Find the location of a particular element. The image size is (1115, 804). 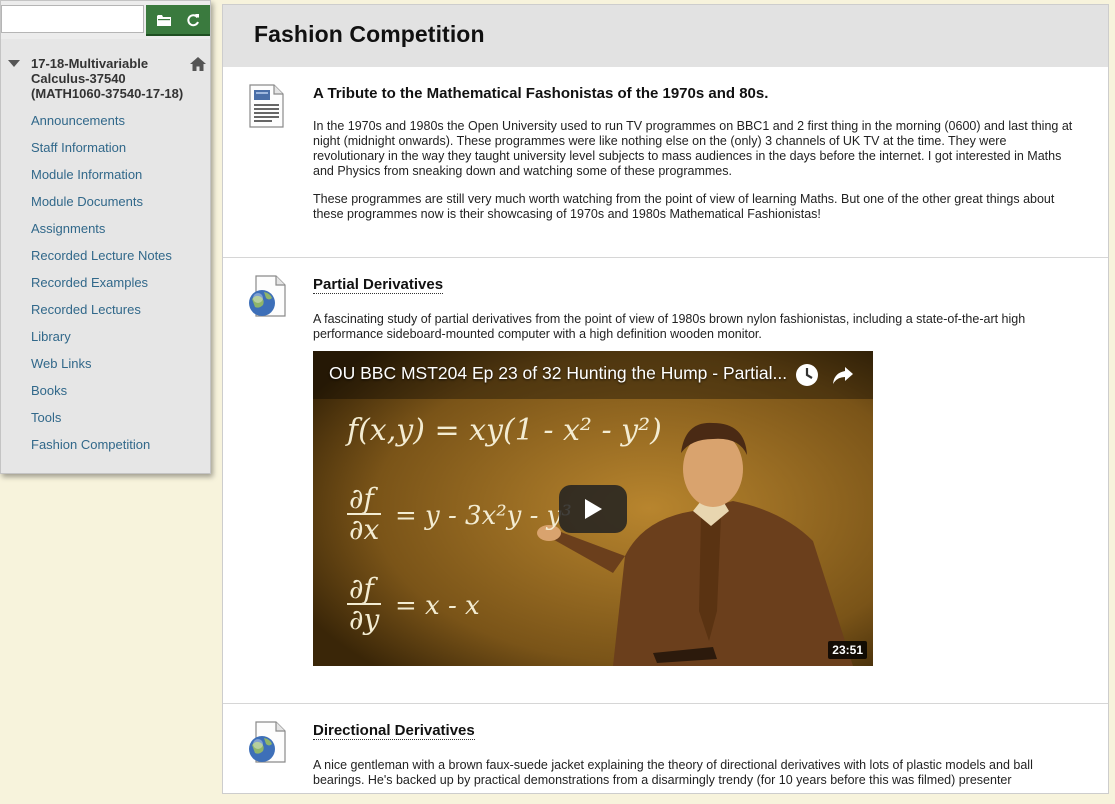

refresh-icon is located at coordinates (193, 20).